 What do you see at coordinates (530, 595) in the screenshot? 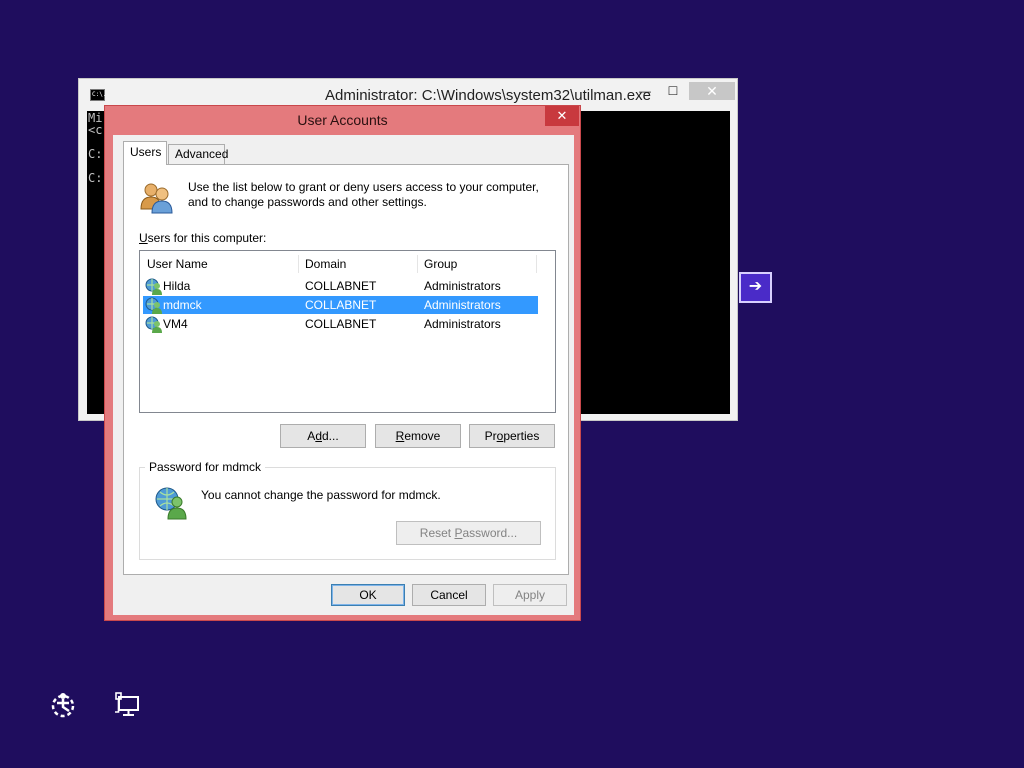
I see `apply-button: Apply` at bounding box center [530, 595].